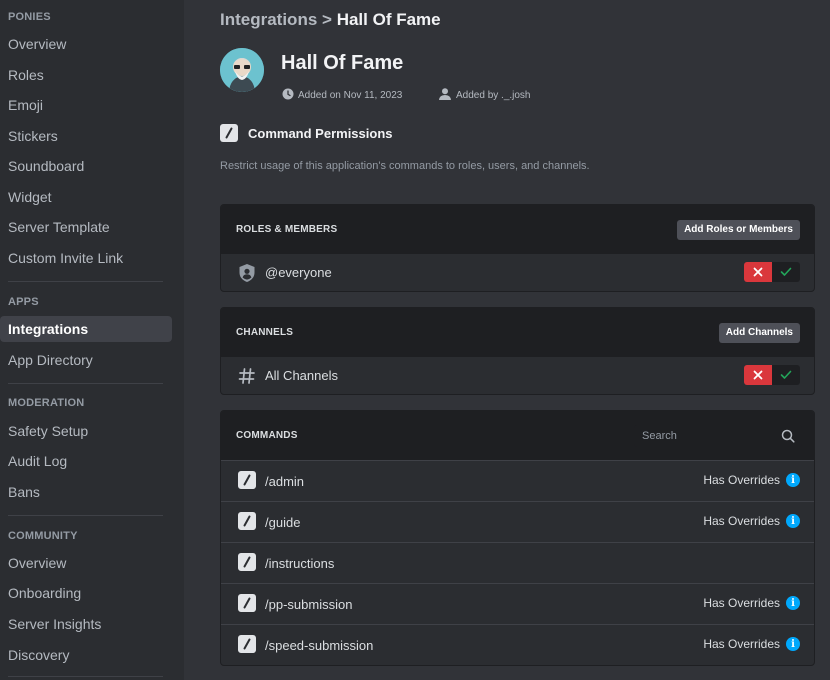 This screenshot has width=830, height=680. I want to click on hashtag-icon, so click(247, 376).